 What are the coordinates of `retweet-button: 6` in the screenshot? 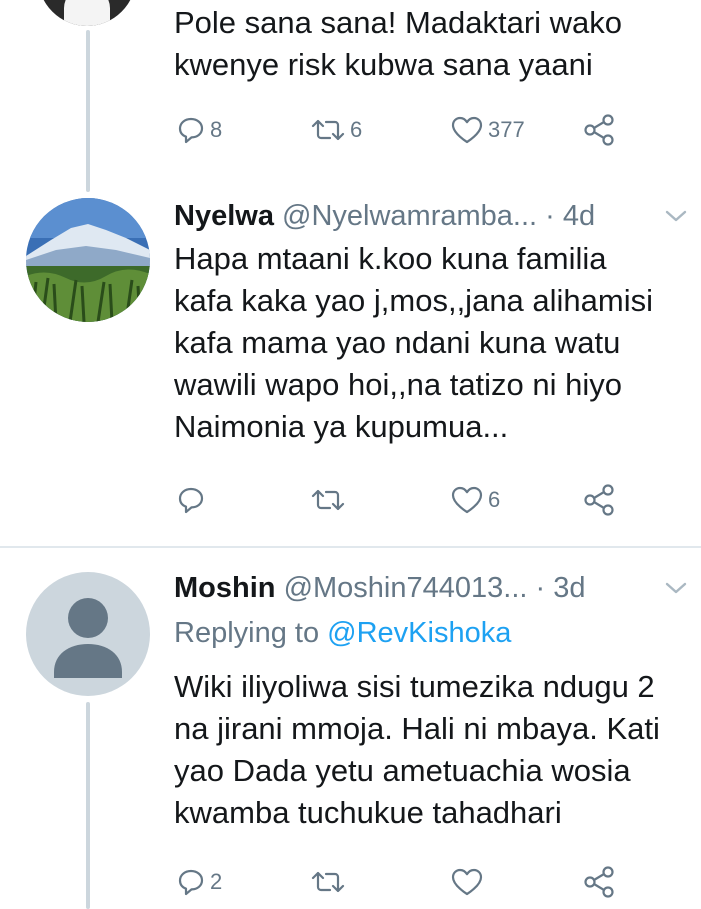 It's located at (336, 130).